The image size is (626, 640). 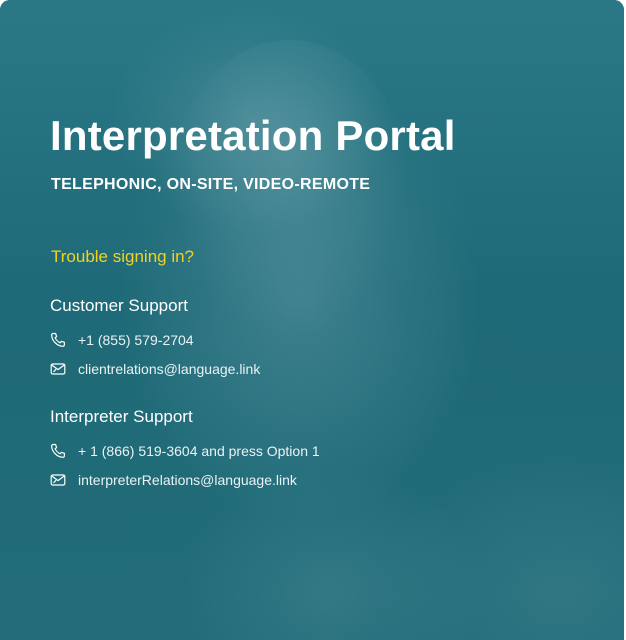 I want to click on trouble-signing-in-link: Trouble signing in?, so click(x=122, y=257).